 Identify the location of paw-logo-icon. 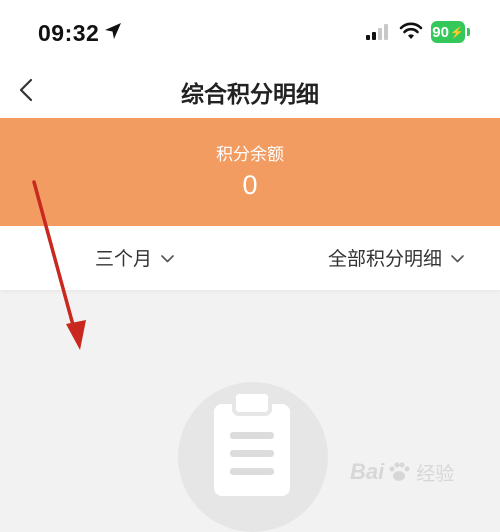
(399, 471).